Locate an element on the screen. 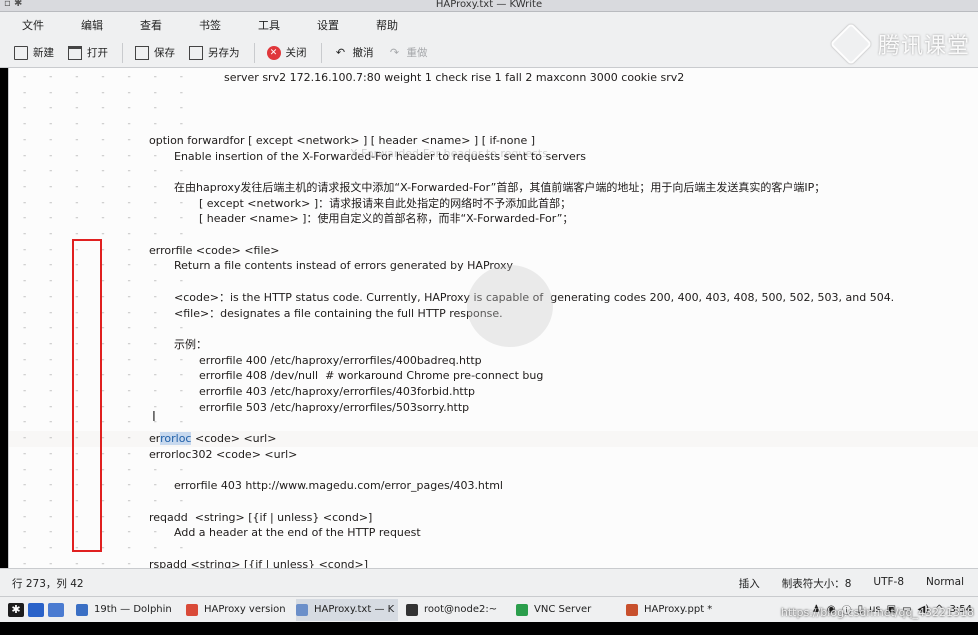 This screenshot has width=978, height=635. save-as-button: 另存为 is located at coordinates (214, 52).